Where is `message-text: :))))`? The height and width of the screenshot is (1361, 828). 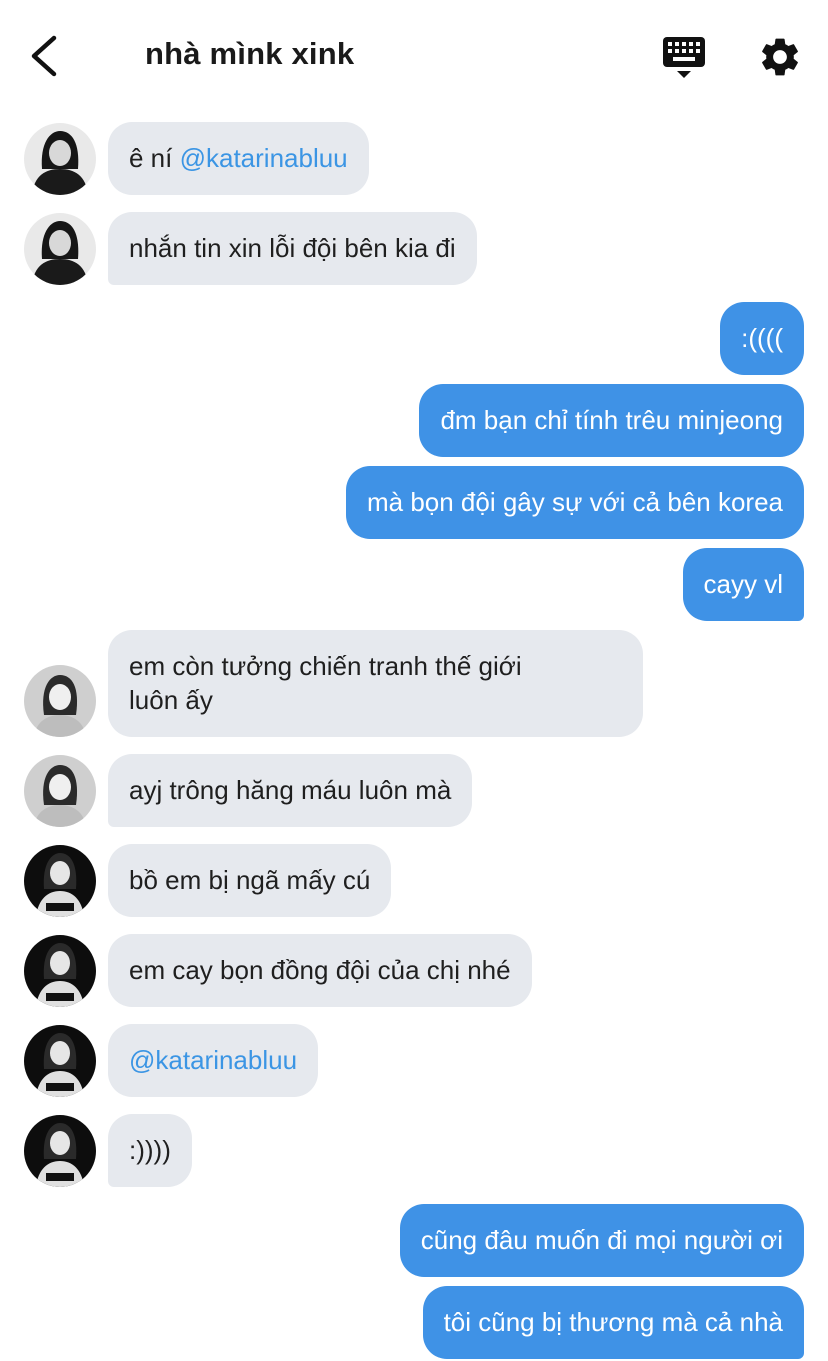 message-text: :)))) is located at coordinates (150, 1150).